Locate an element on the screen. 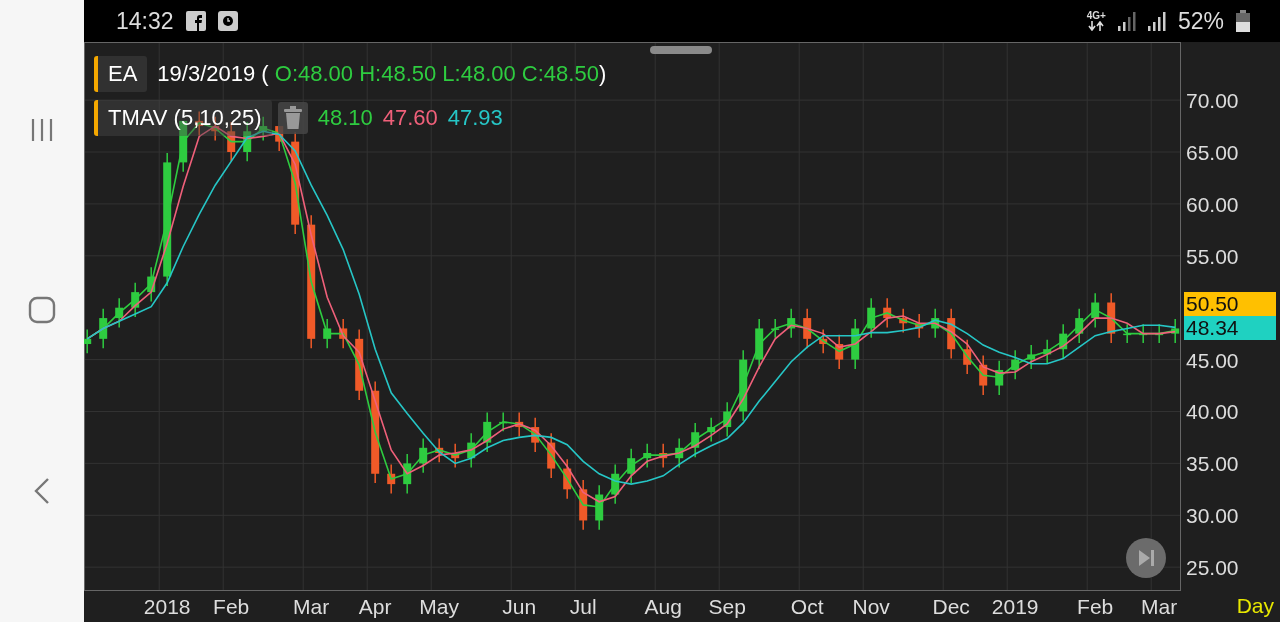  price-tag: 48.34 is located at coordinates (1230, 328).